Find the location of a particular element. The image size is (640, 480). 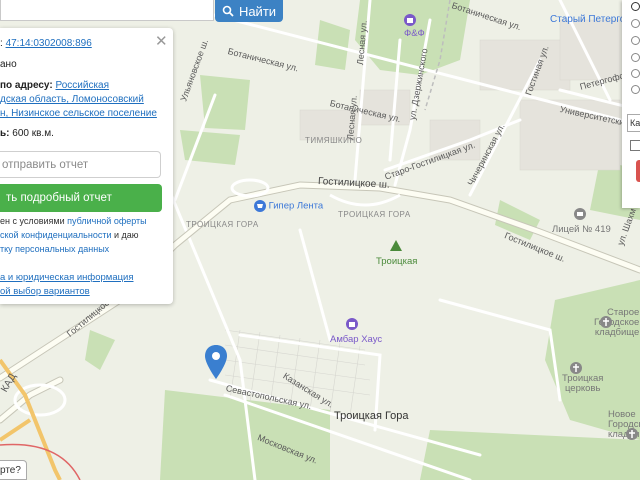

personal-data-link: тку персональных данных is located at coordinates (54, 249).